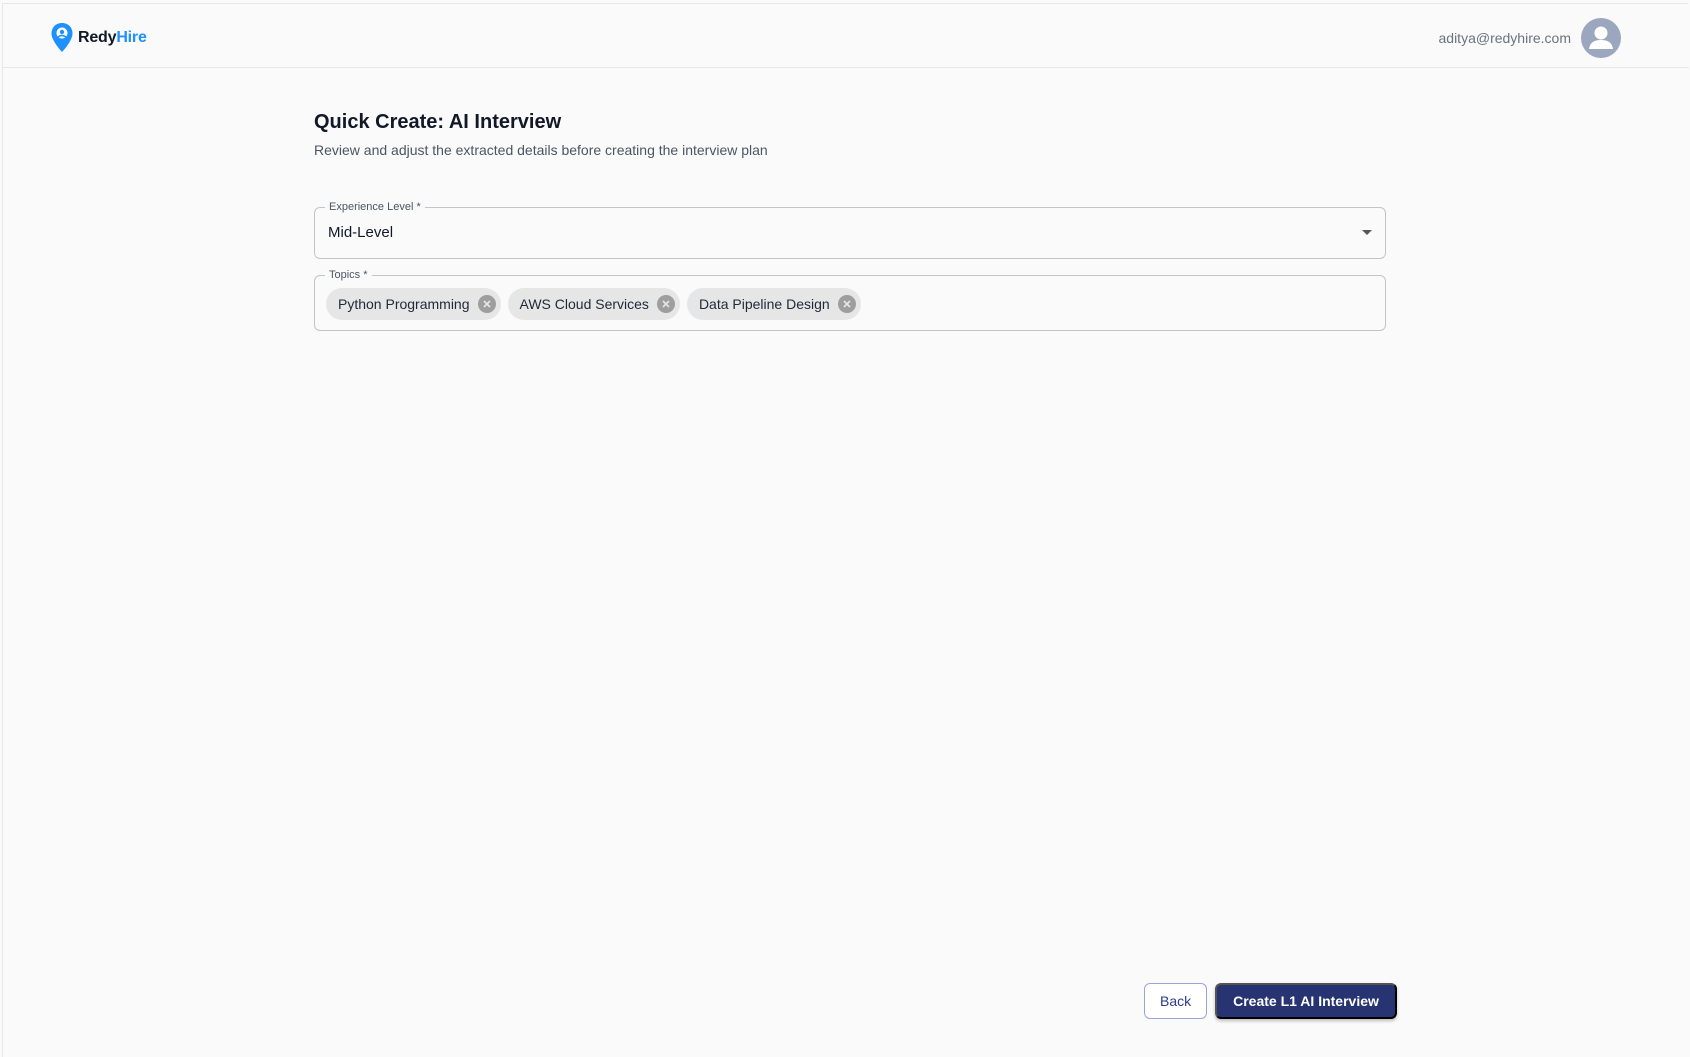  I want to click on brand-logo: RedyHire, so click(98, 38).